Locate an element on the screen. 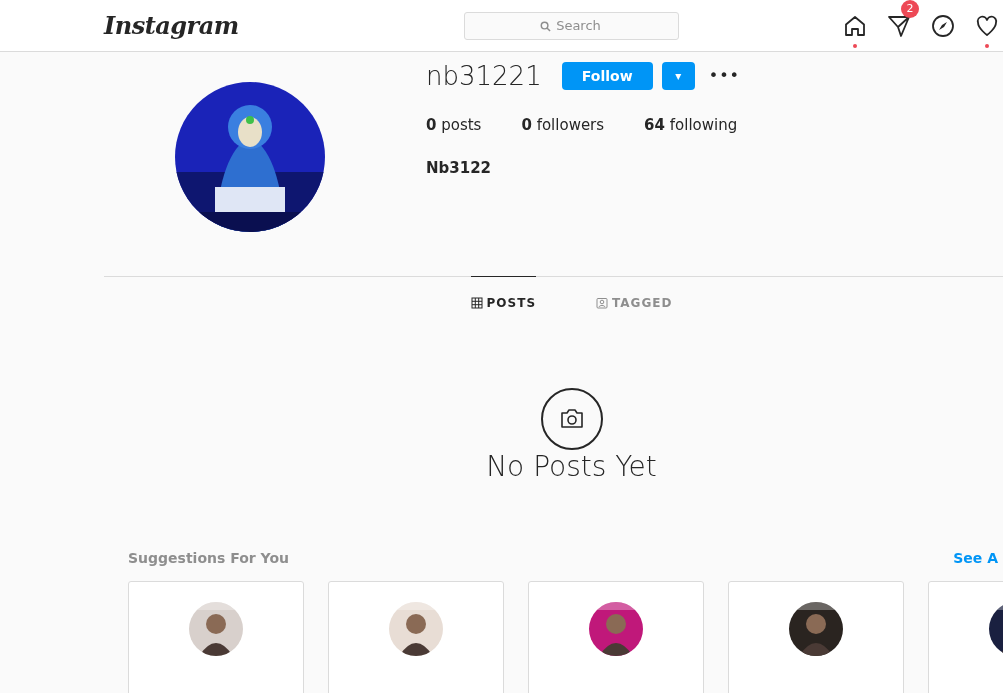 Image resolution: width=1003 pixels, height=693 pixels. heart-icon is located at coordinates (987, 25).